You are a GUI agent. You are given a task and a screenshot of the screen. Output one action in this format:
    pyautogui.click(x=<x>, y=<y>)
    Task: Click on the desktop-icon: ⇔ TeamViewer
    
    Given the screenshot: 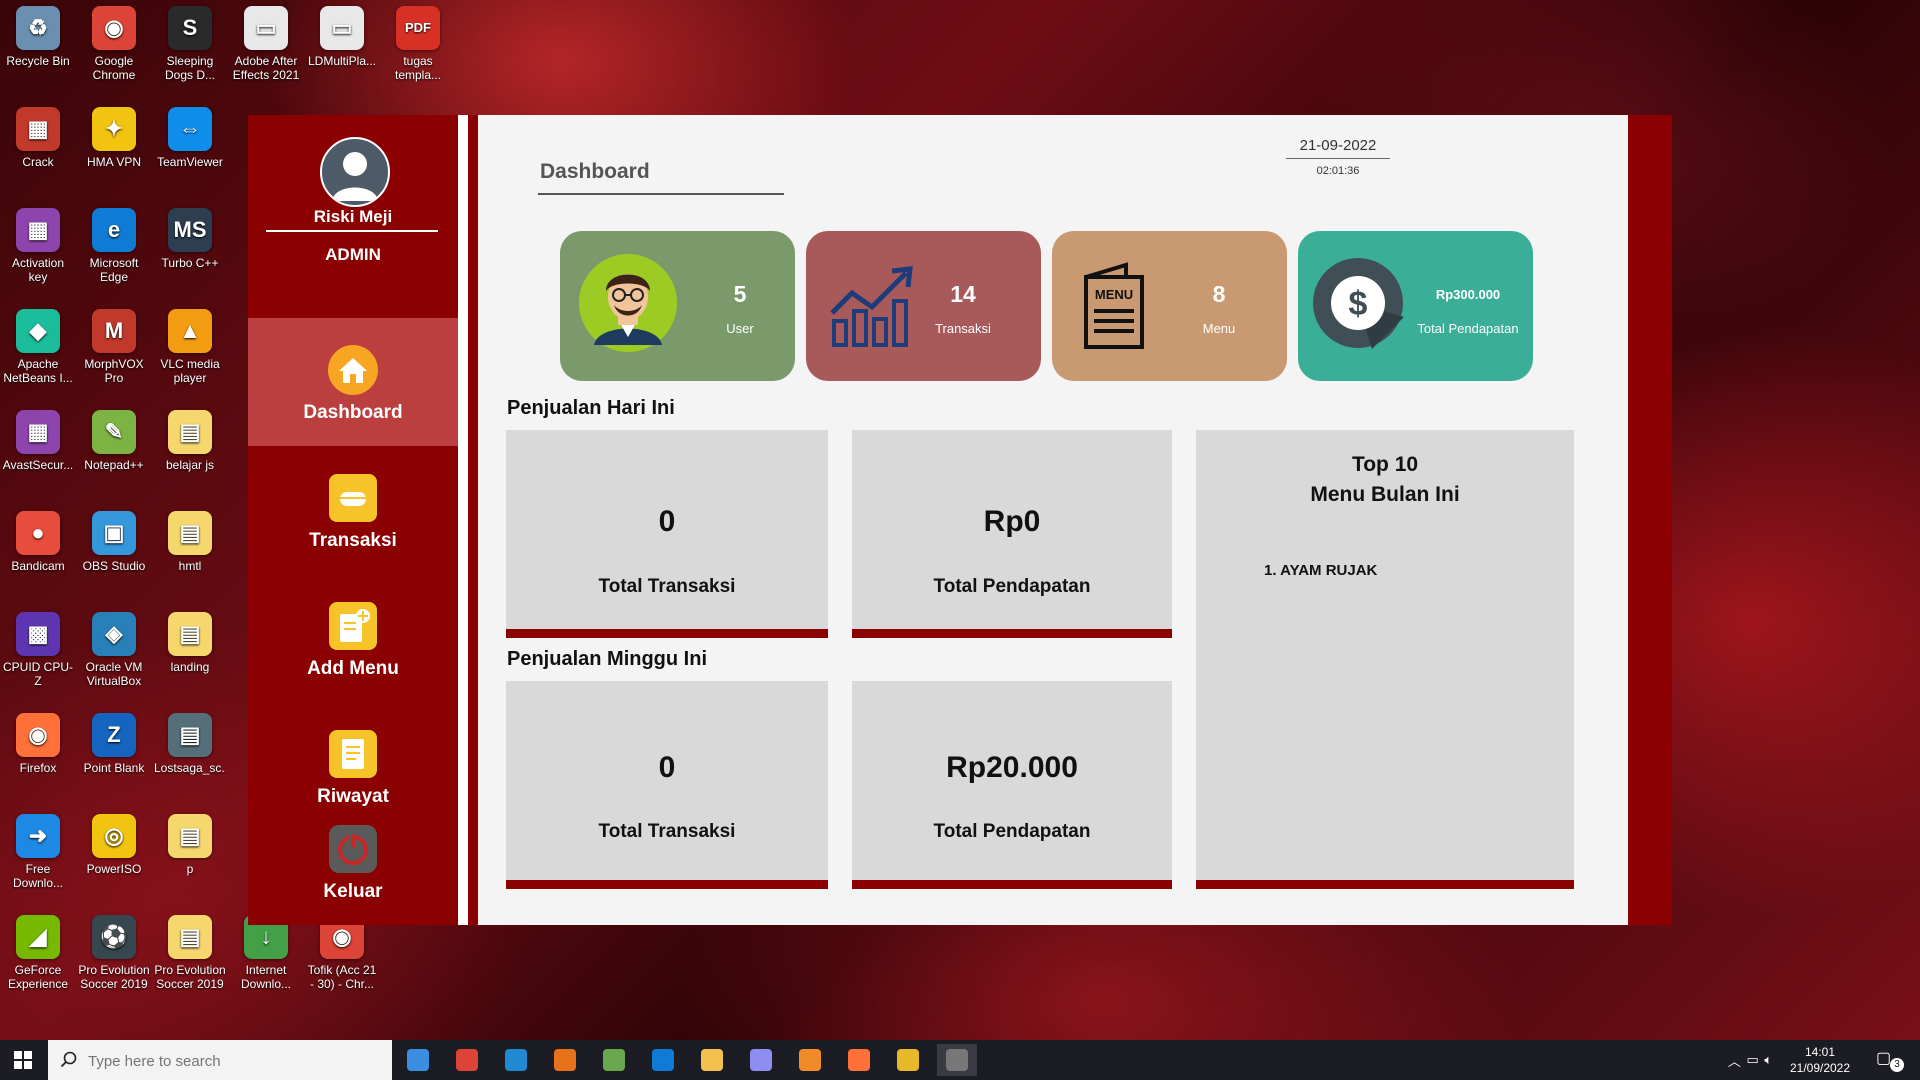 What is the action you would take?
    pyautogui.click(x=190, y=138)
    